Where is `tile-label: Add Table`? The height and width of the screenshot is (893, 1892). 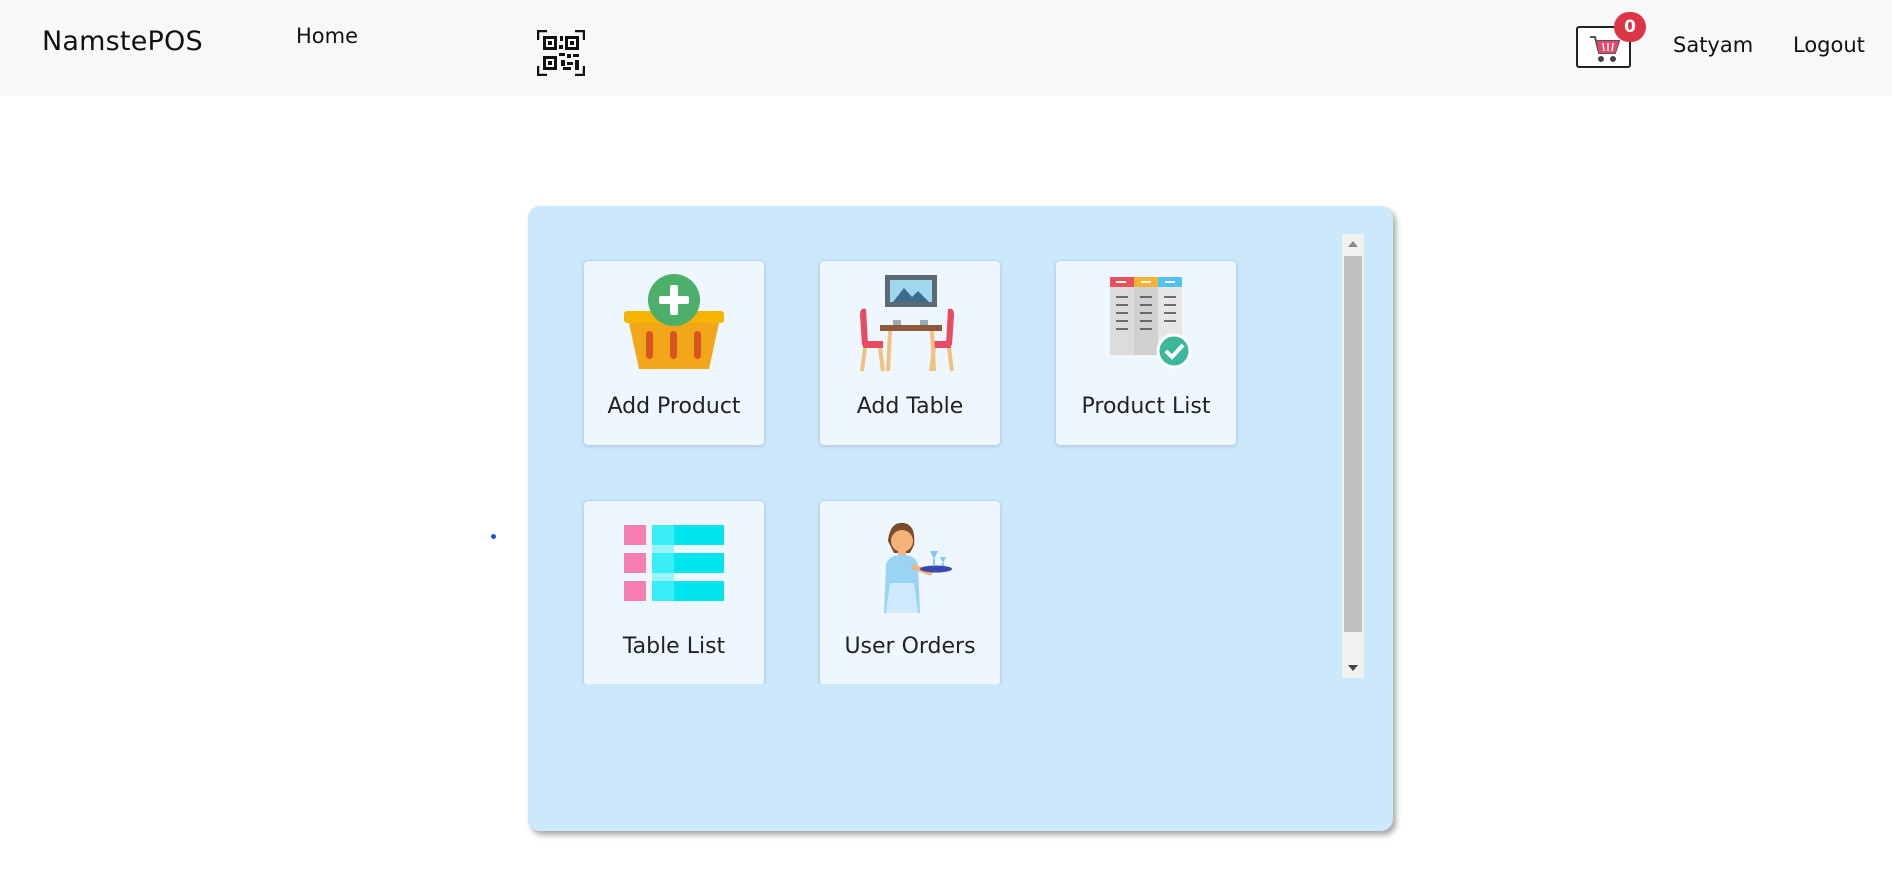 tile-label: Add Table is located at coordinates (910, 406).